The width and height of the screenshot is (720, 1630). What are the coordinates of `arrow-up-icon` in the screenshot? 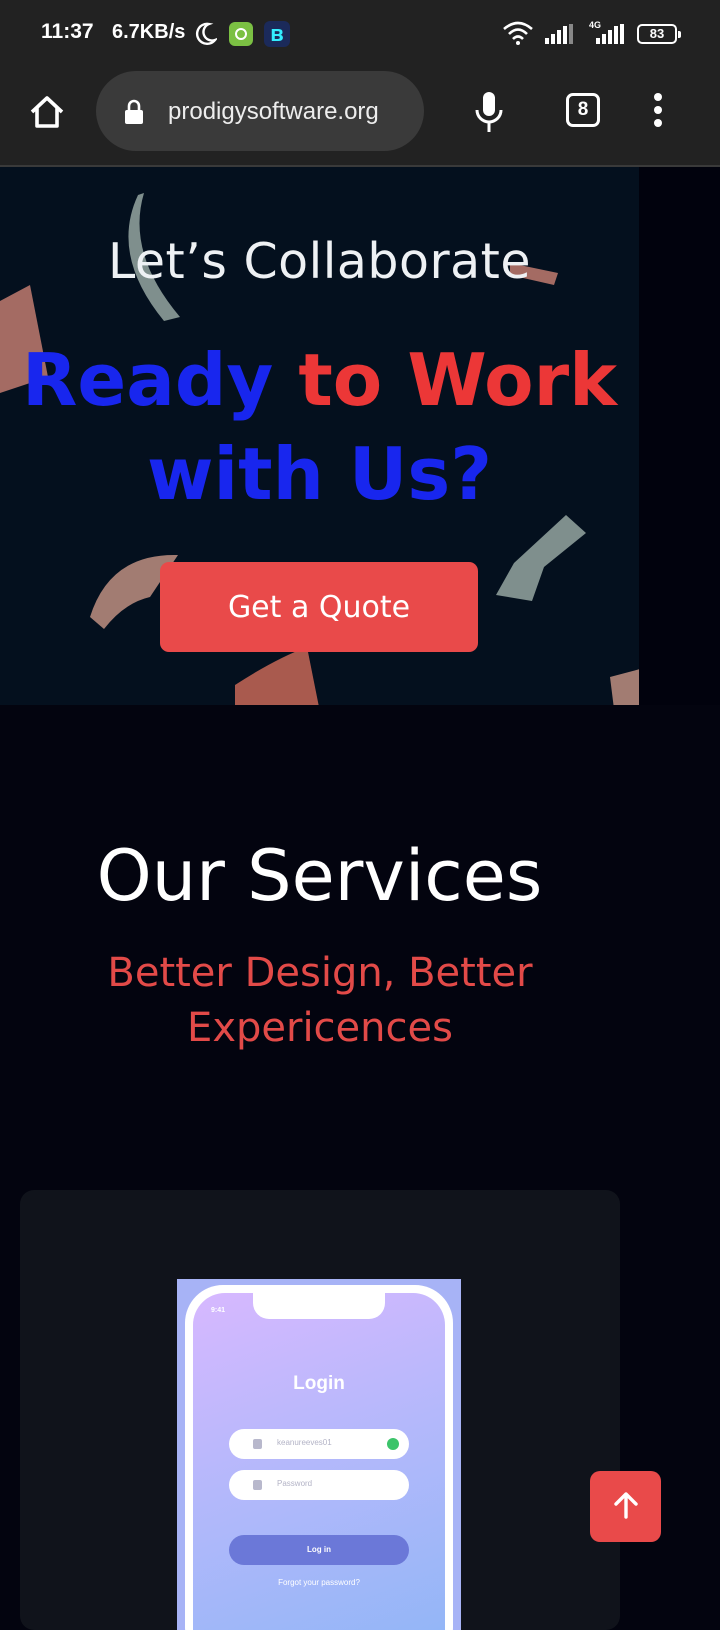 It's located at (625, 1505).